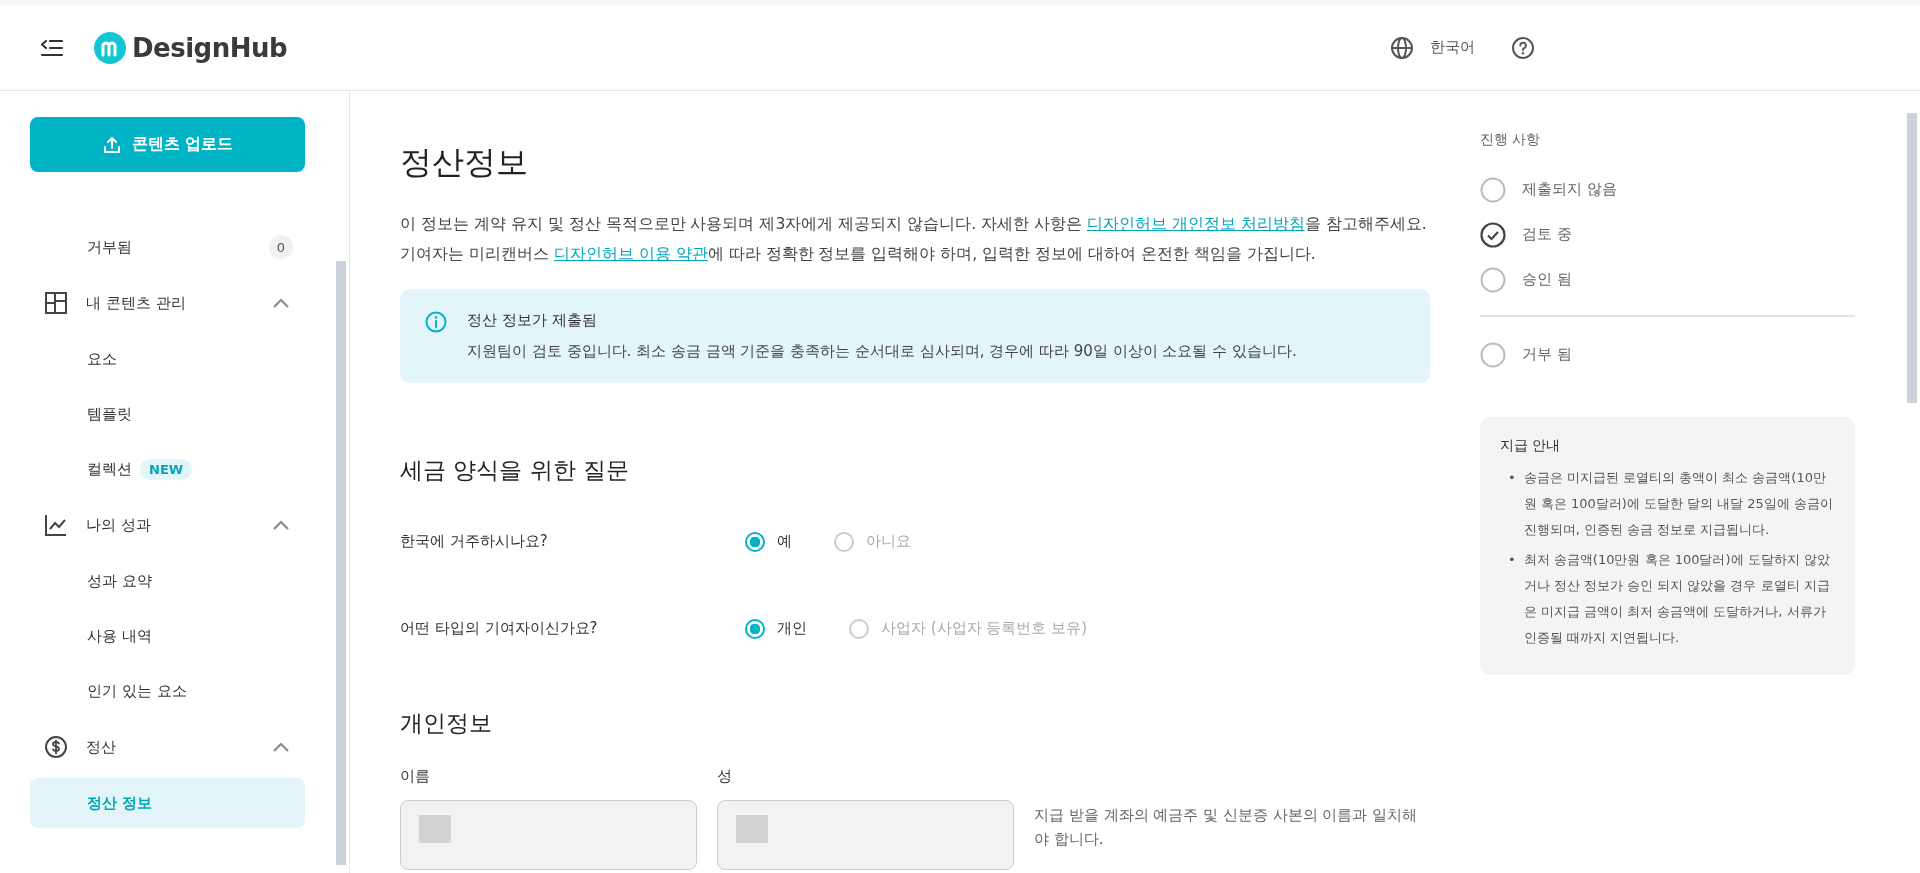  What do you see at coordinates (210, 47) in the screenshot?
I see `logo-text: DesignHub` at bounding box center [210, 47].